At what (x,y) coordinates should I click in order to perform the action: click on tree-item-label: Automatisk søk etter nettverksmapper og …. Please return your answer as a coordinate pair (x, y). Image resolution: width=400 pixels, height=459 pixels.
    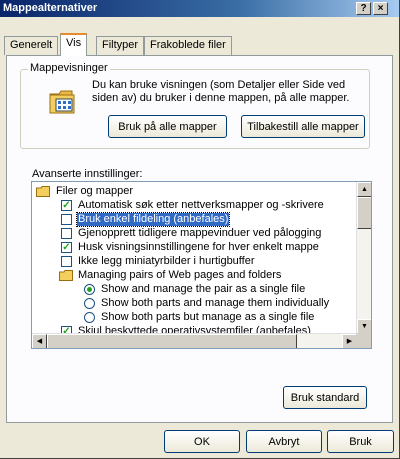
    Looking at the image, I should click on (201, 205).